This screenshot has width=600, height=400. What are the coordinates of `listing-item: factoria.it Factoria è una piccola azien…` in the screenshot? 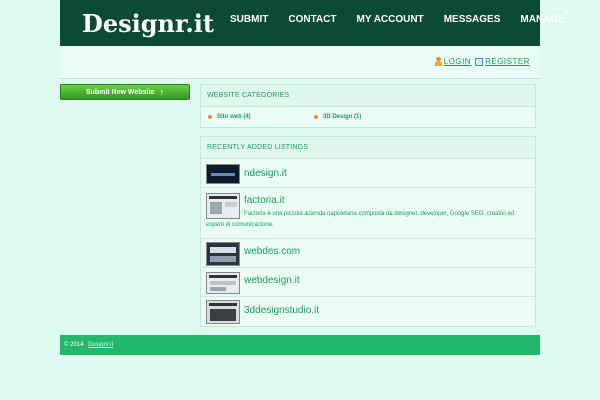 It's located at (368, 213).